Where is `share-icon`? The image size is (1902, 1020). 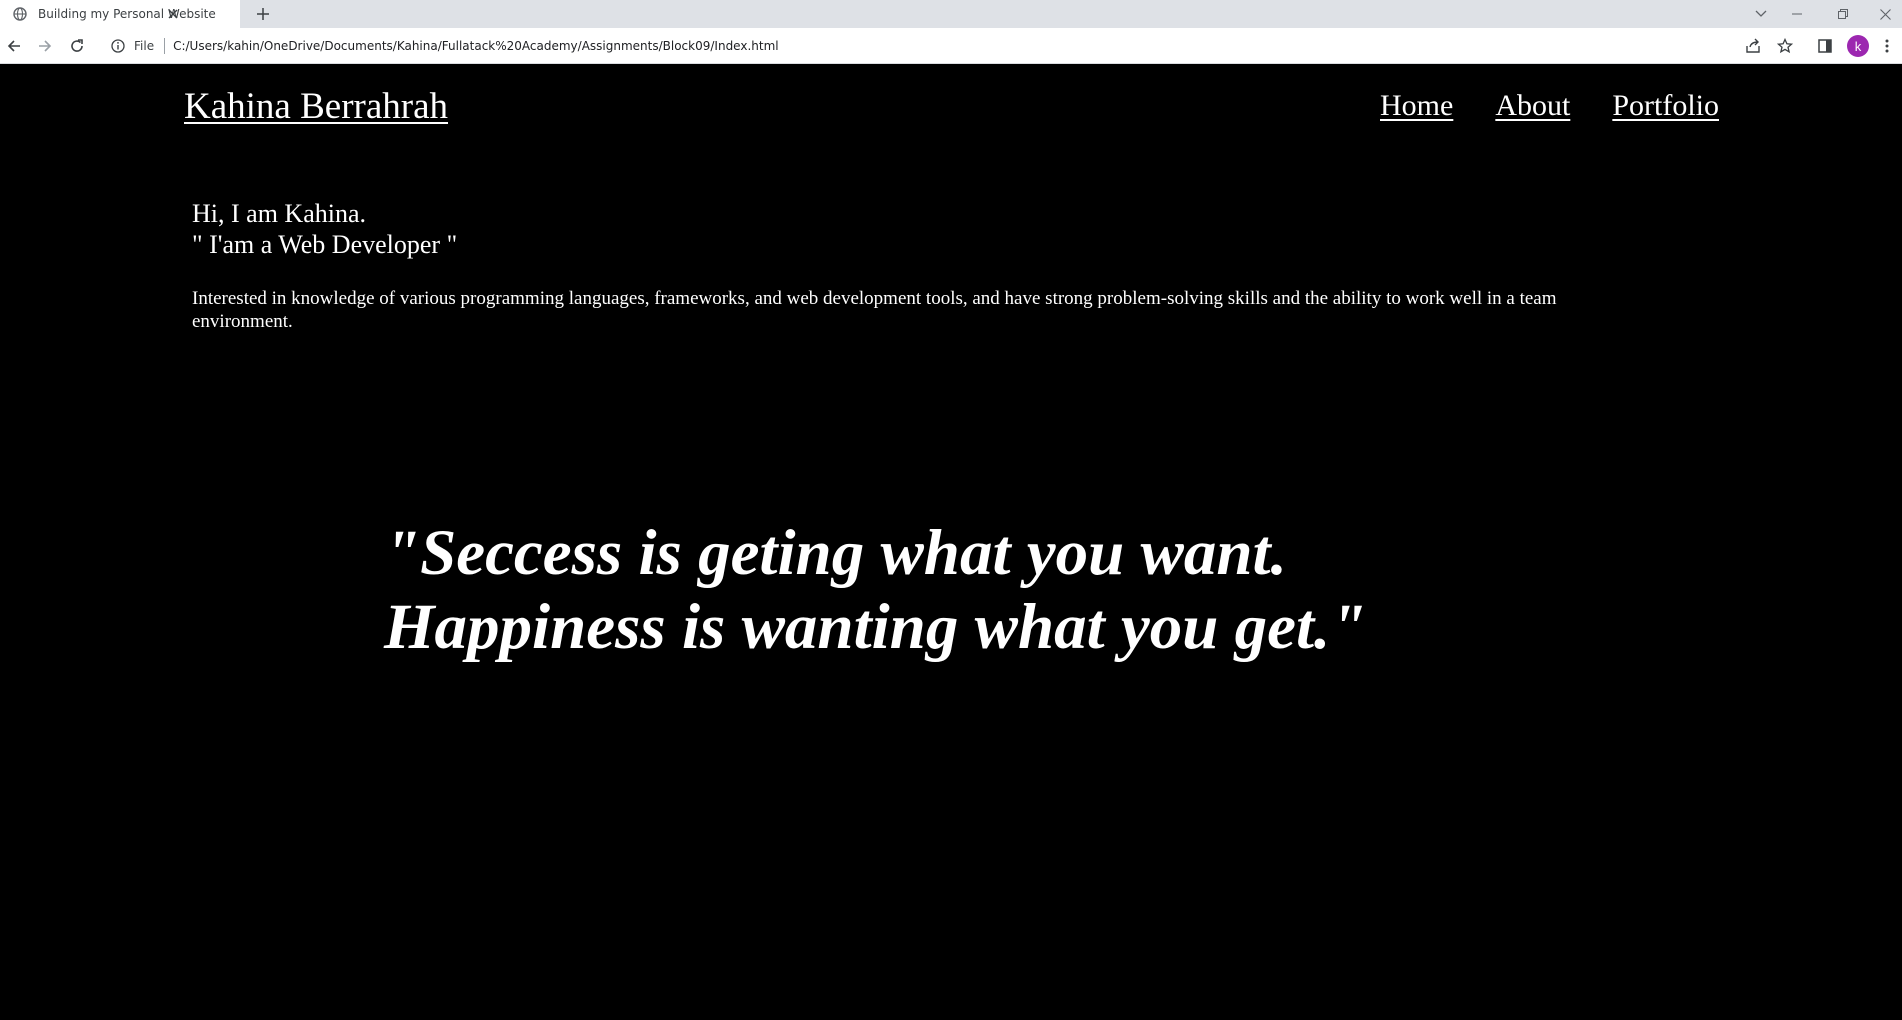 share-icon is located at coordinates (1753, 46).